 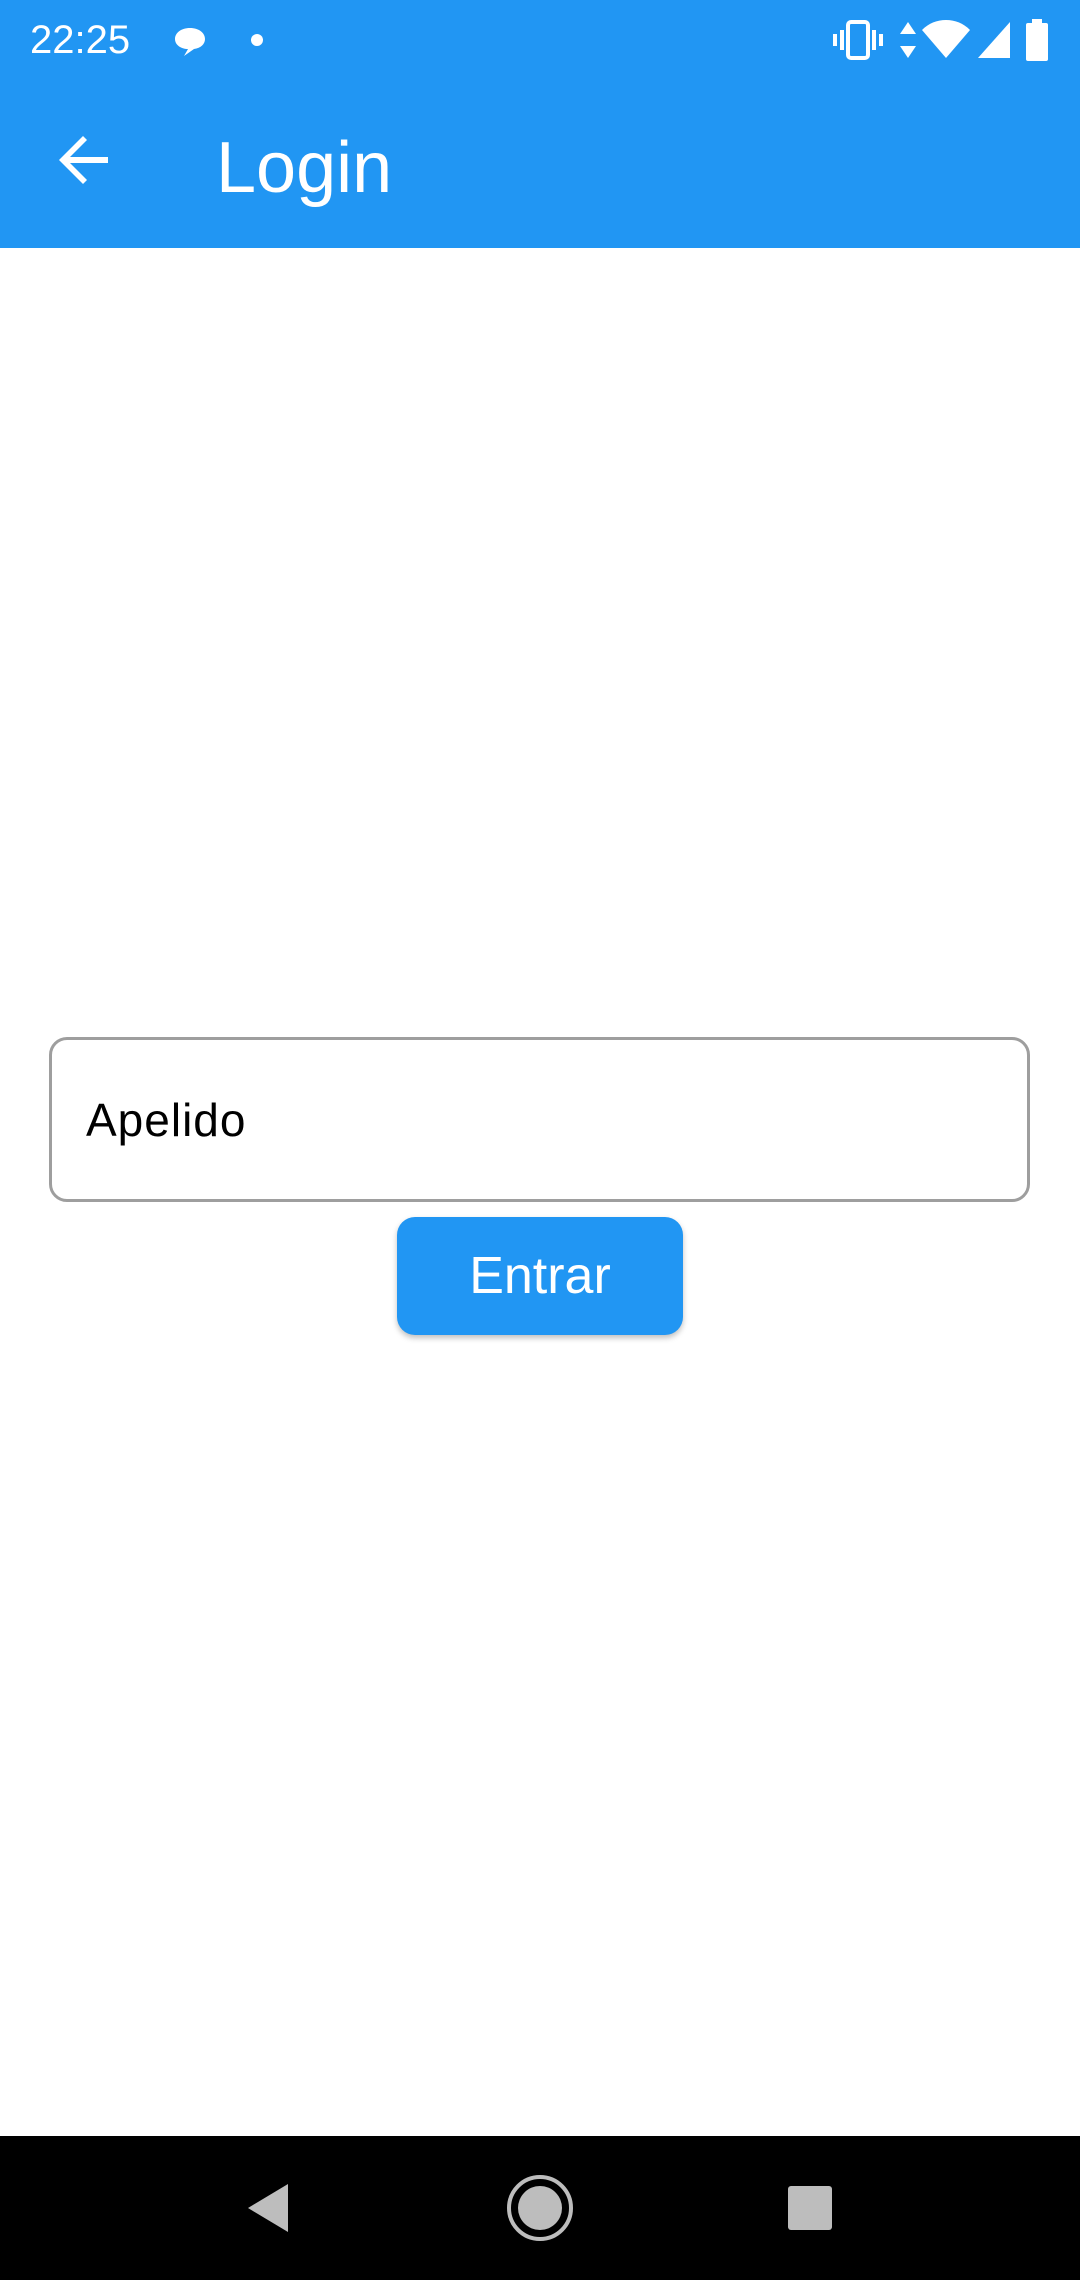 I want to click on nav-home-button, so click(x=540, y=2208).